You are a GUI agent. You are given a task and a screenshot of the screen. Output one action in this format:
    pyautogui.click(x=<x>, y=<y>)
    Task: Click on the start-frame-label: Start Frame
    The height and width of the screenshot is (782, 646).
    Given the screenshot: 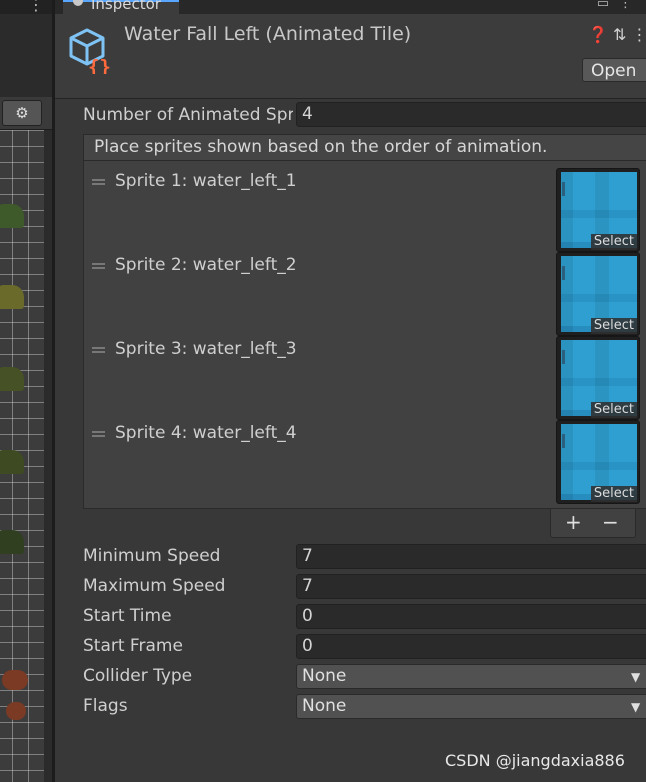 What is the action you would take?
    pyautogui.click(x=133, y=646)
    